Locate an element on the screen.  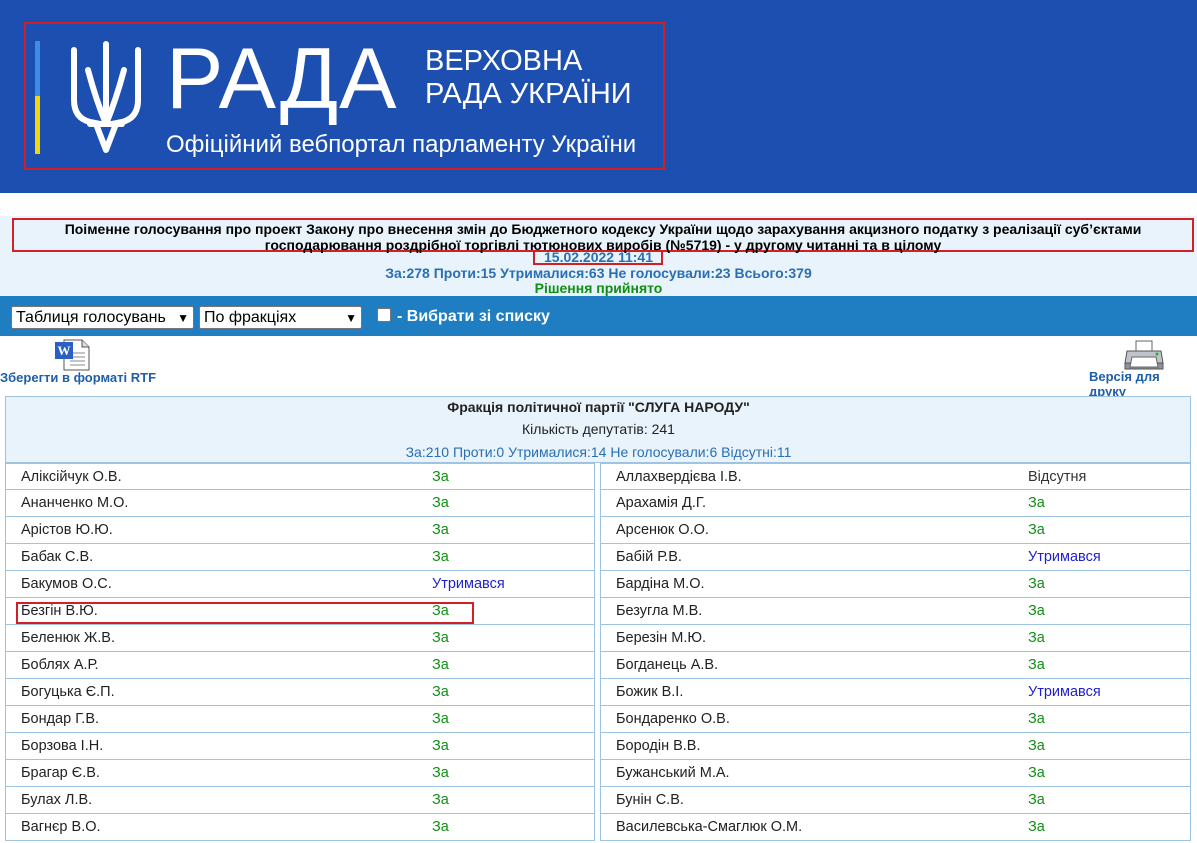
table-row: Брагар Є.В. За is located at coordinates (300, 773).